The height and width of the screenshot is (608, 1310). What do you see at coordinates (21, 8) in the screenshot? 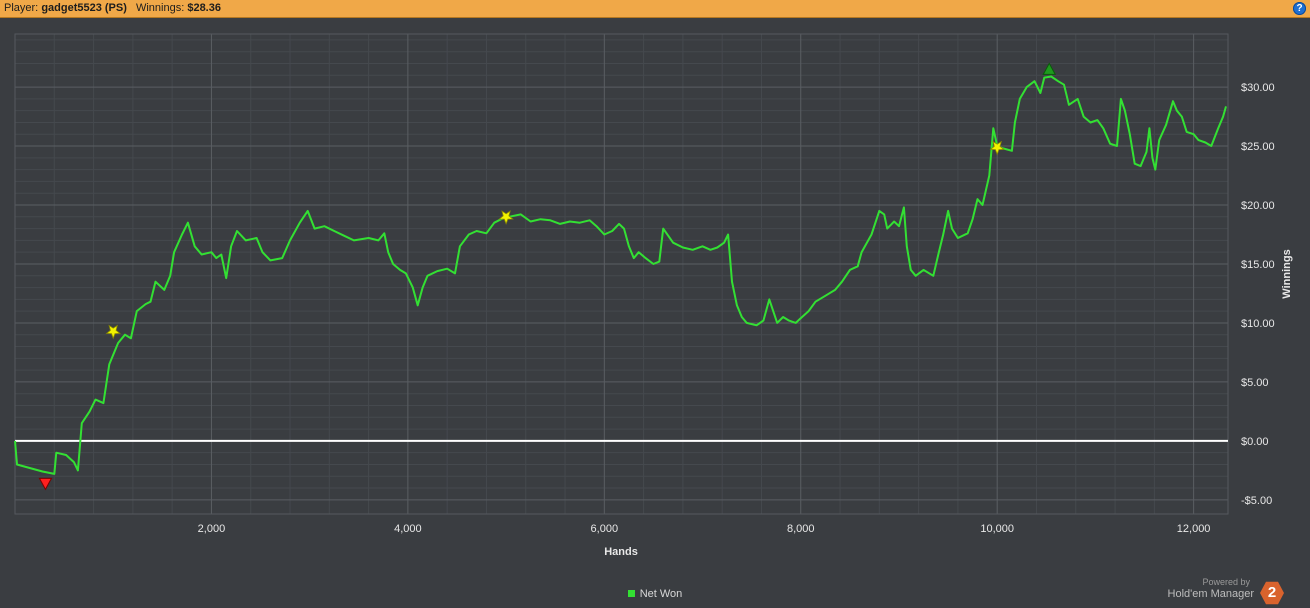
I see `player-label: Player:` at bounding box center [21, 8].